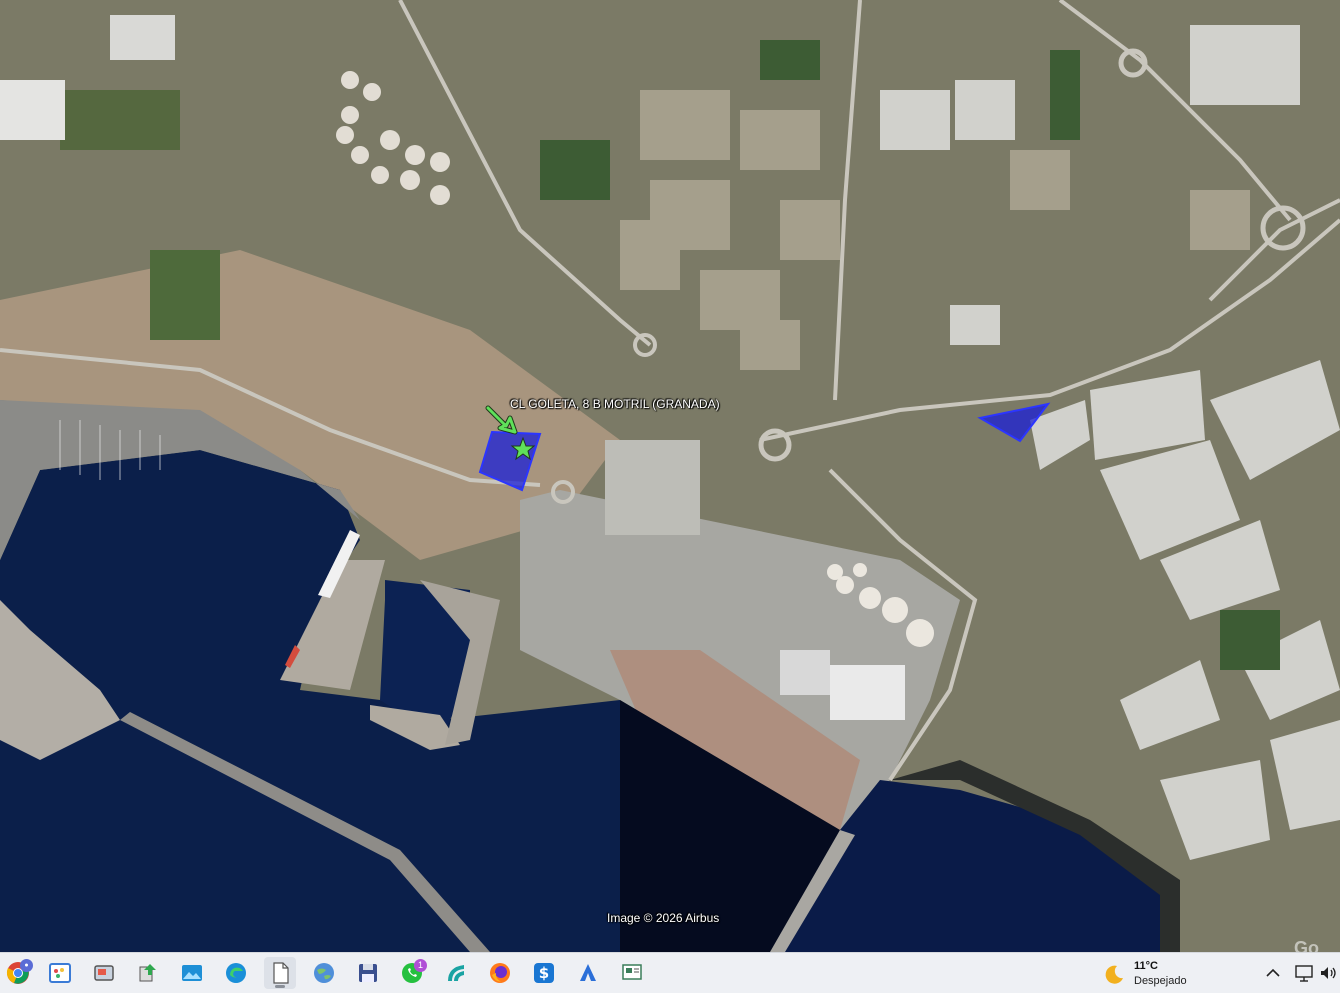  What do you see at coordinates (324, 973) in the screenshot?
I see `google-earth-icon` at bounding box center [324, 973].